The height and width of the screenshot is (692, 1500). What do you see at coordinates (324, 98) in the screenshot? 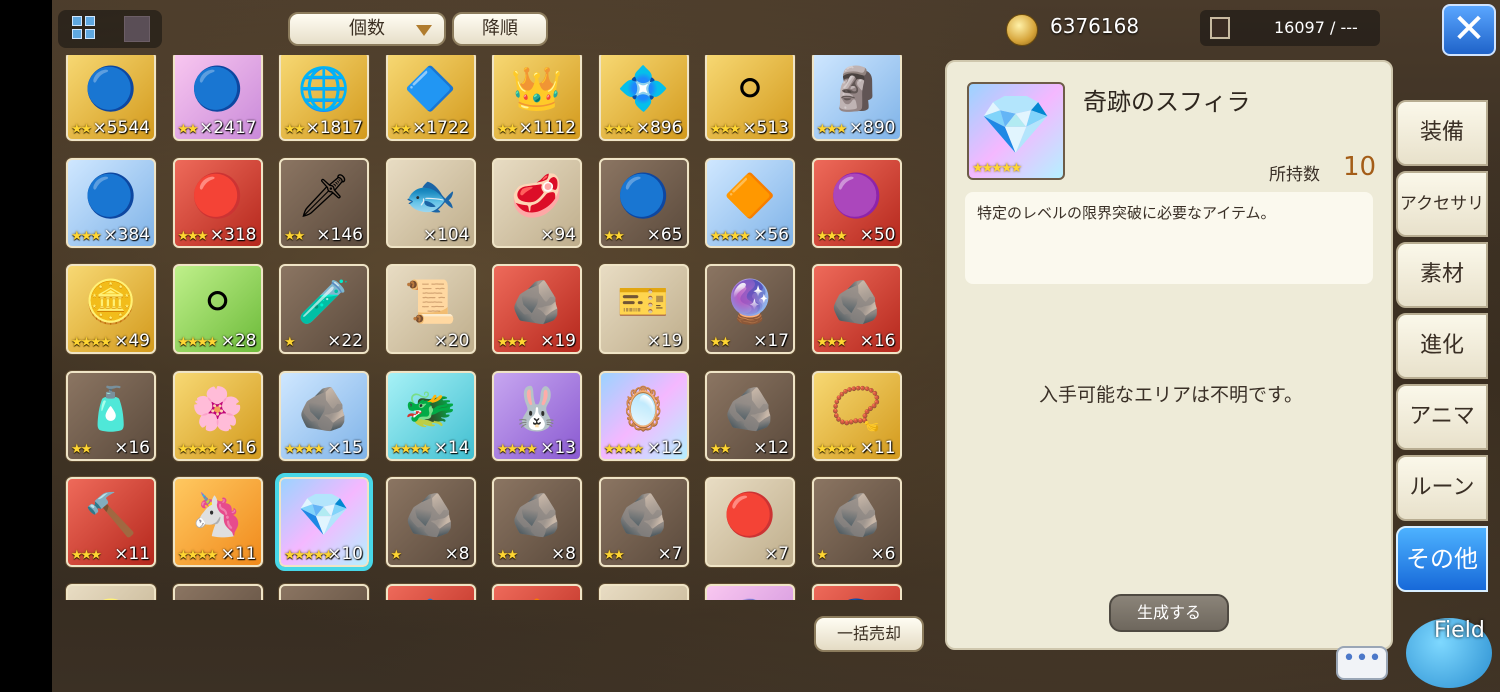
I see `inventory-item: 🌐 ★★ ×1817` at bounding box center [324, 98].